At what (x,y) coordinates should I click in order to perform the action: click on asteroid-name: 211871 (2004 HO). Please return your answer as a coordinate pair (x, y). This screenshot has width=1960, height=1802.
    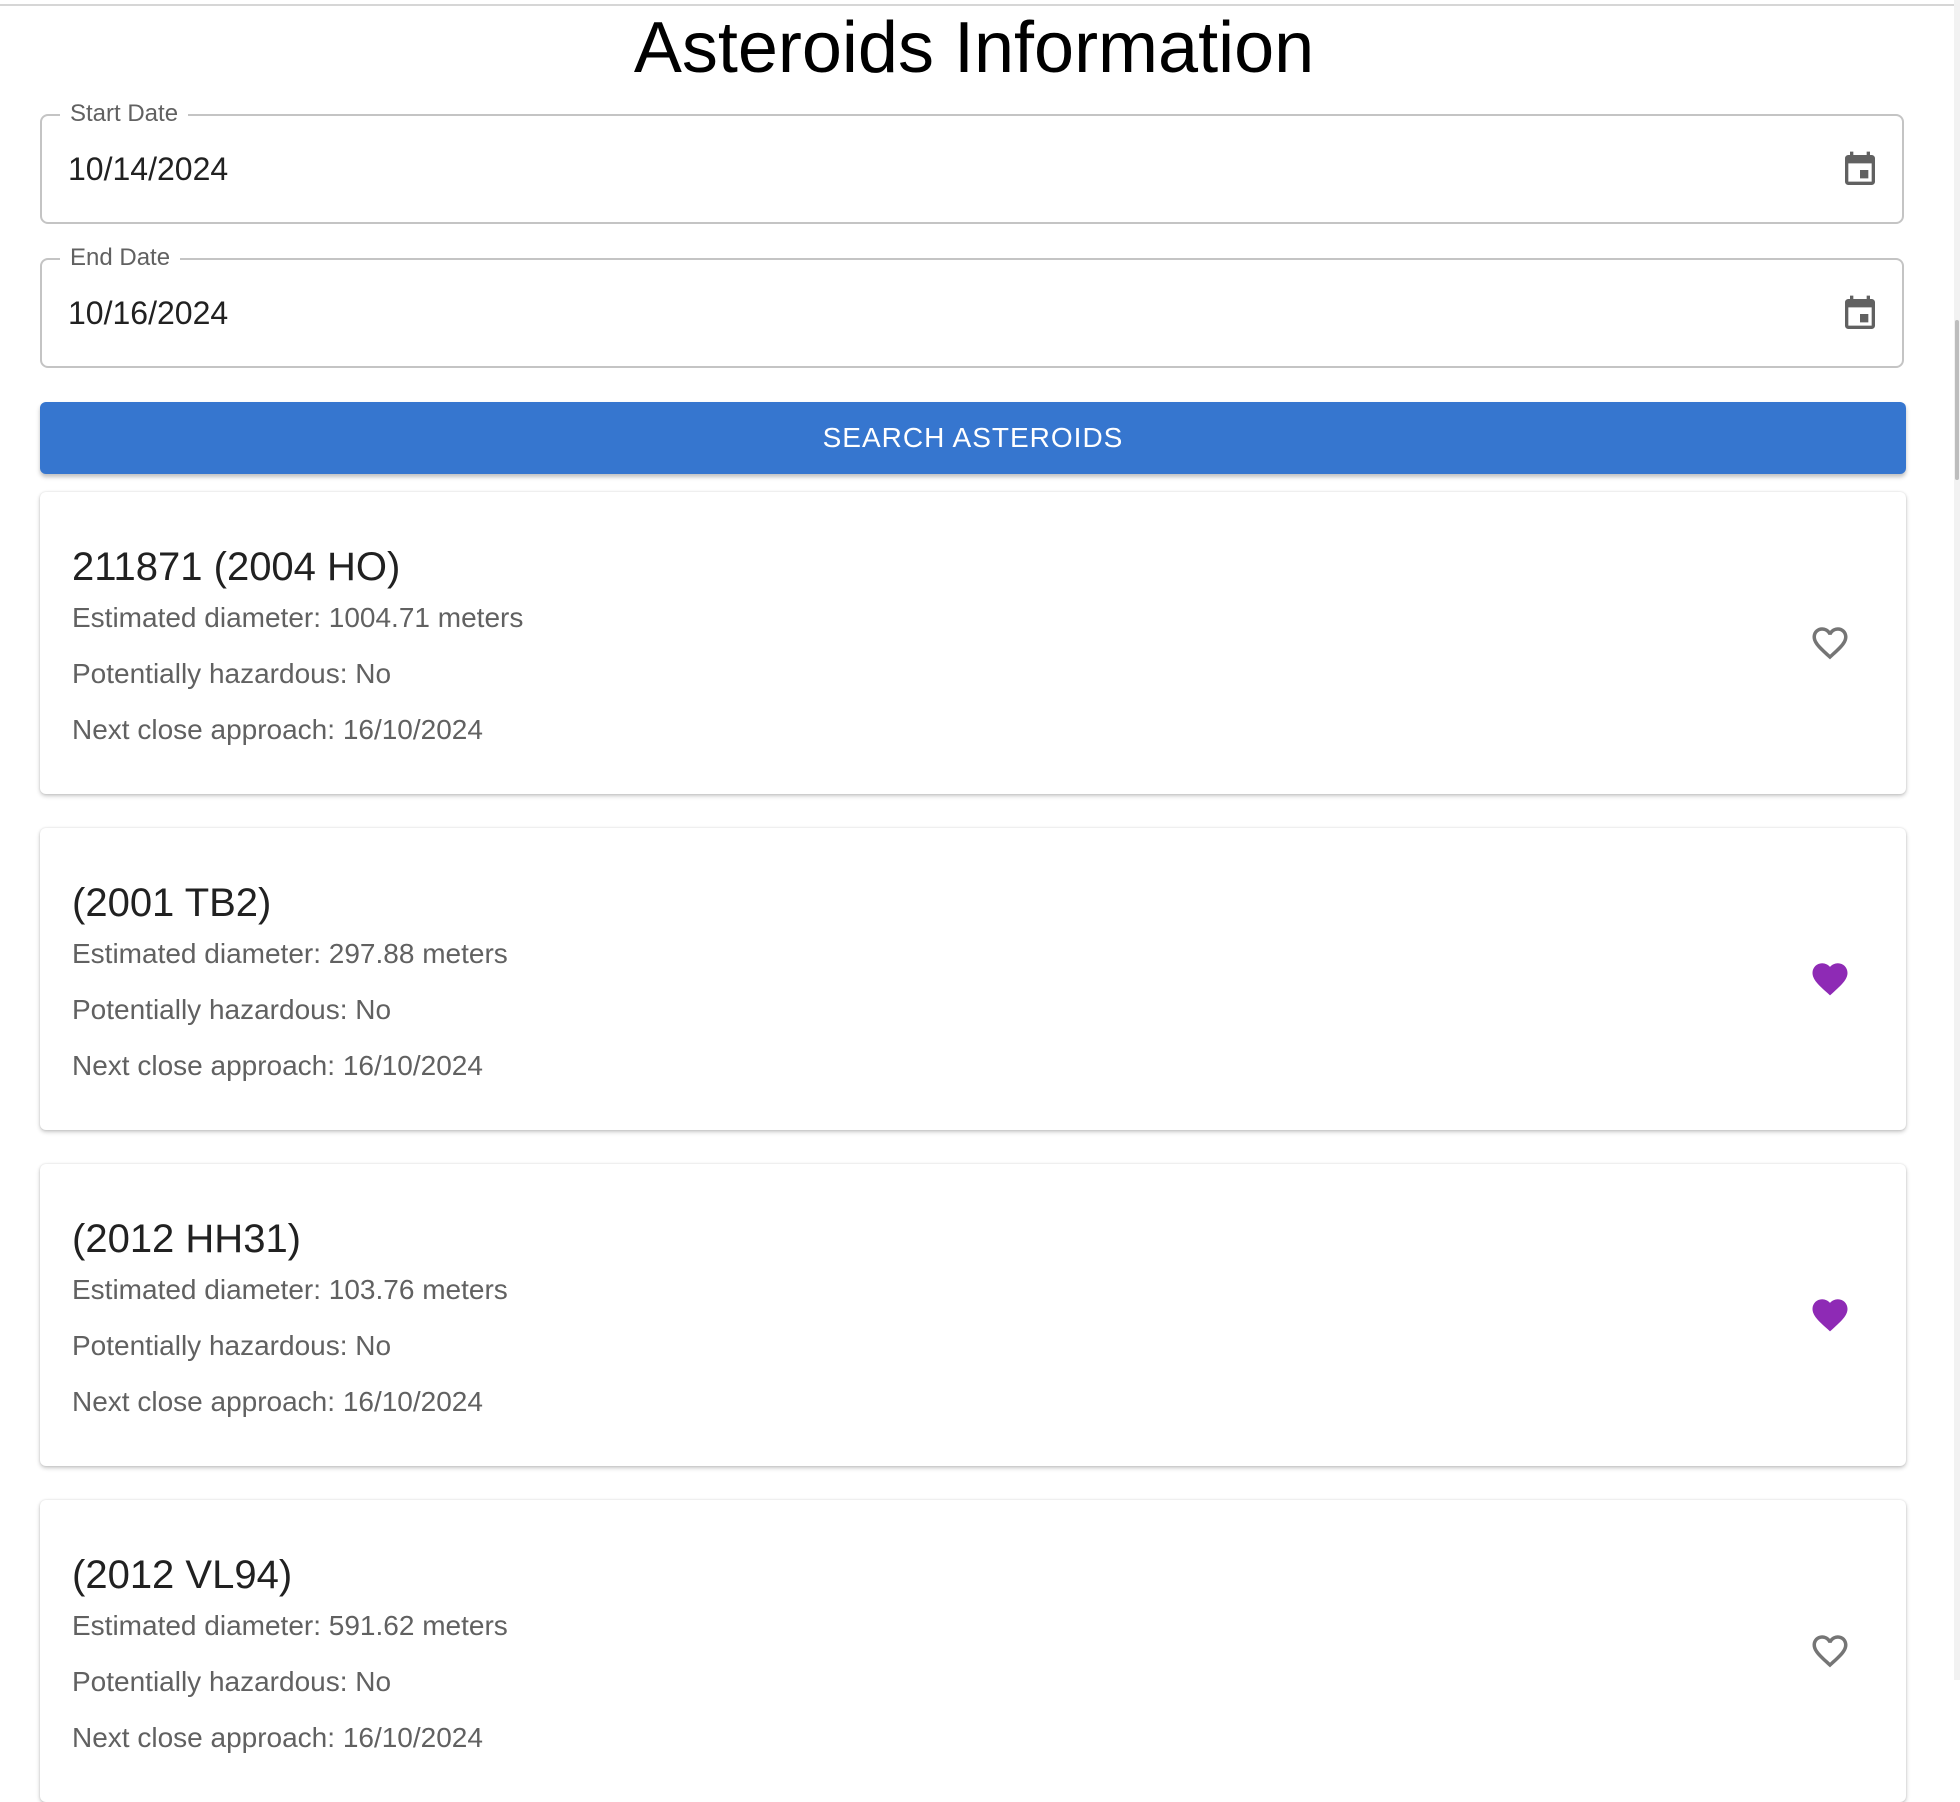
    Looking at the image, I should click on (236, 567).